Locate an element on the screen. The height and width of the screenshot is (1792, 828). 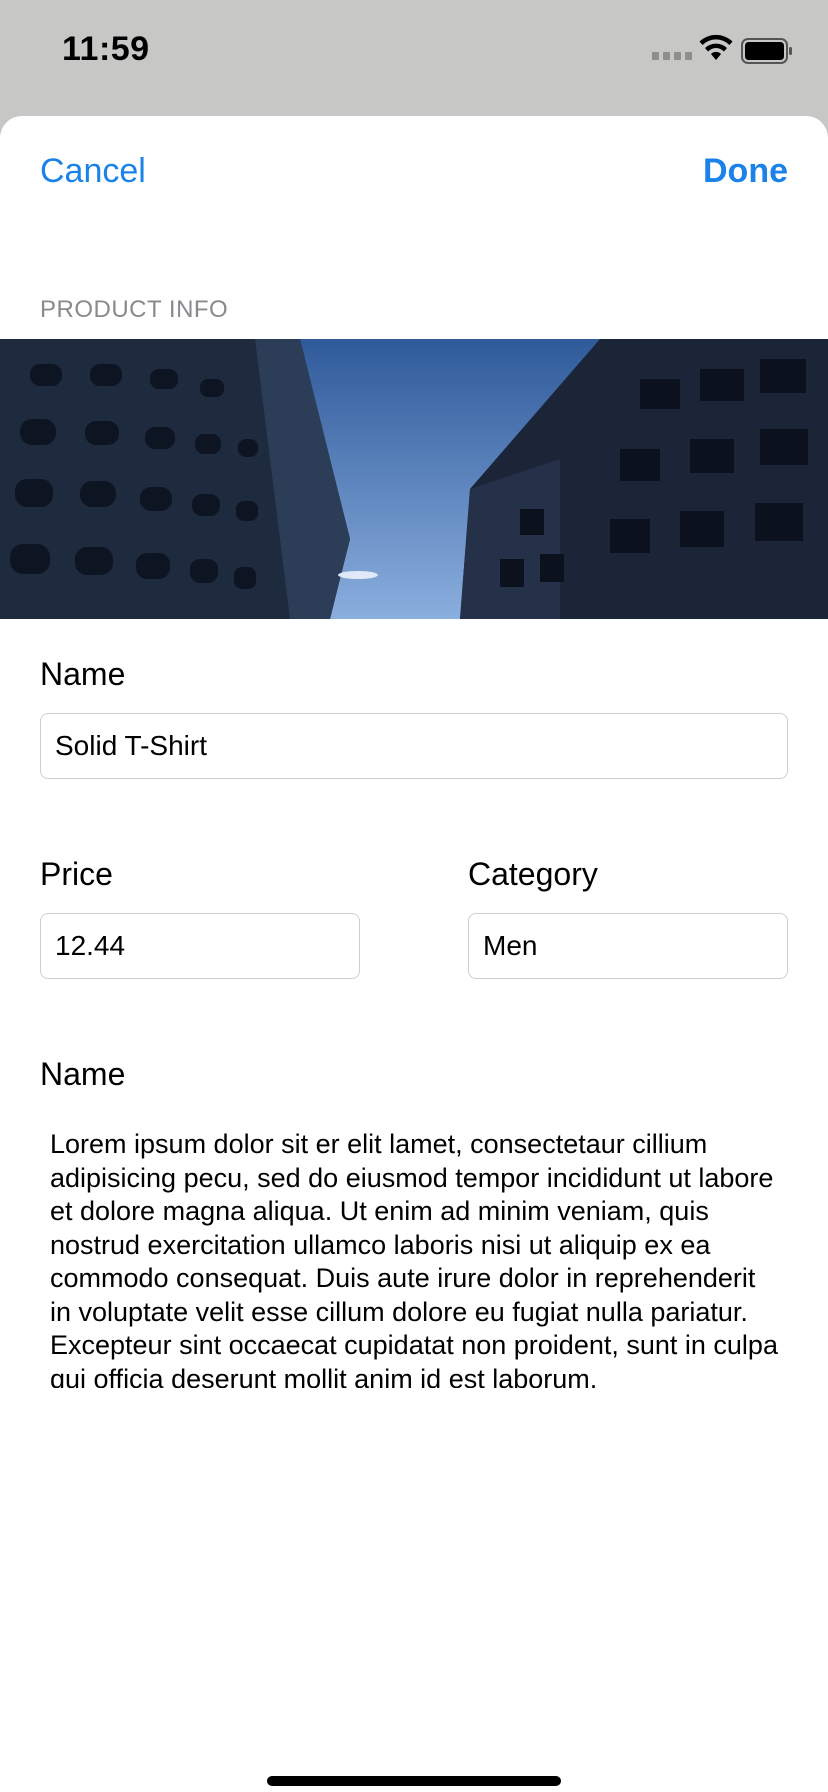
wifi-icon is located at coordinates (716, 47).